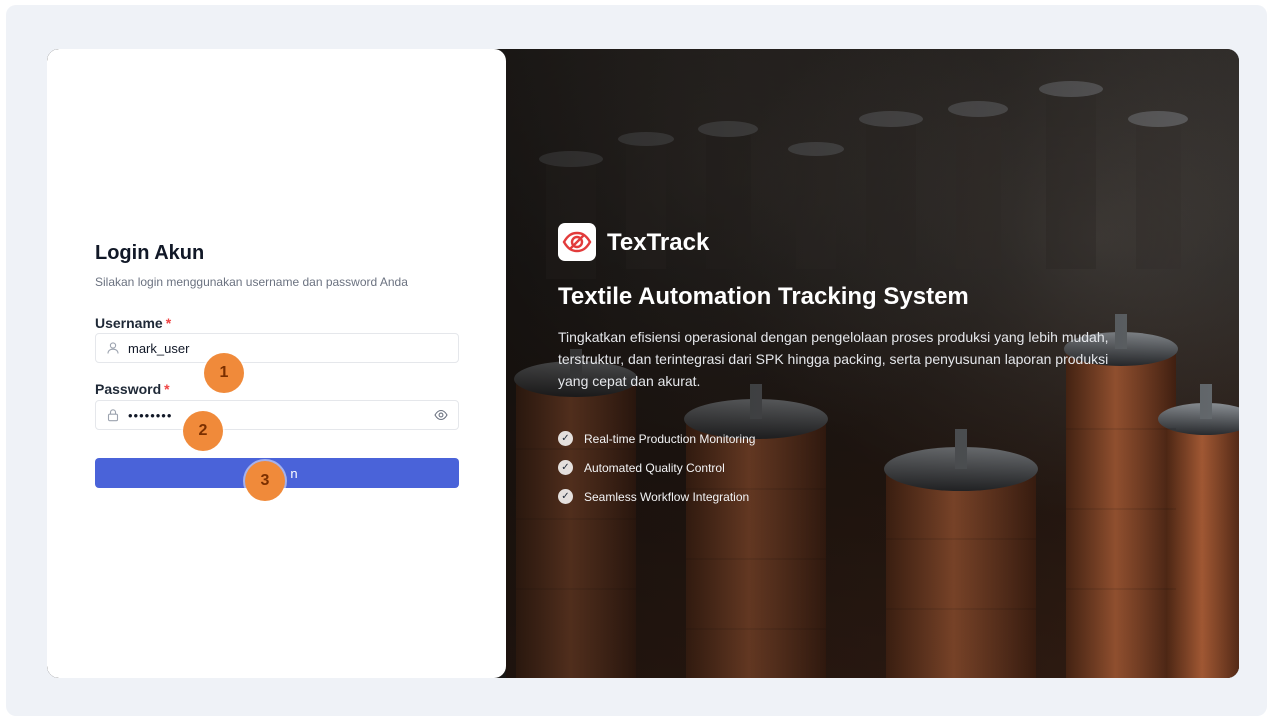 The height and width of the screenshot is (717, 1273). What do you see at coordinates (654, 467) in the screenshot?
I see `feature-label: Automated Quality Control` at bounding box center [654, 467].